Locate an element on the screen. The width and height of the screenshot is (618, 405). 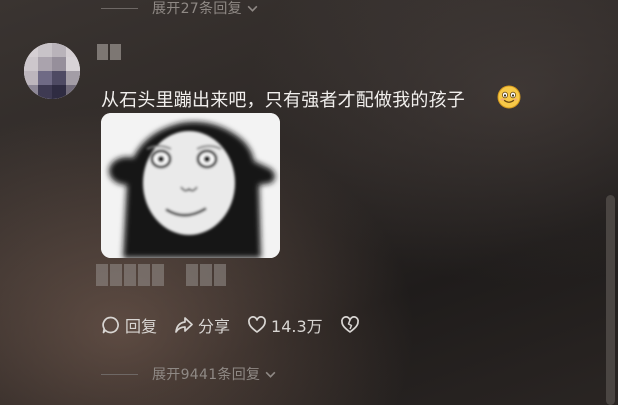
dislike-button is located at coordinates (350, 325).